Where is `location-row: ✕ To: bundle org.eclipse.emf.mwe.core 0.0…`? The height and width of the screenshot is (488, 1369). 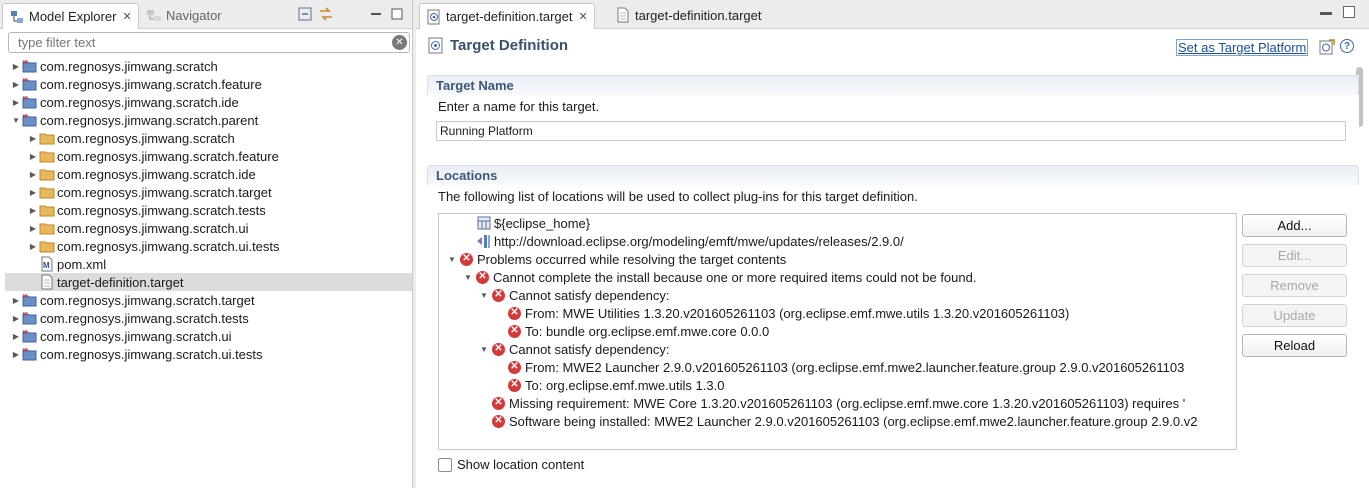
location-row: ✕ To: bundle org.eclipse.emf.mwe.core 0.0… is located at coordinates (631, 331).